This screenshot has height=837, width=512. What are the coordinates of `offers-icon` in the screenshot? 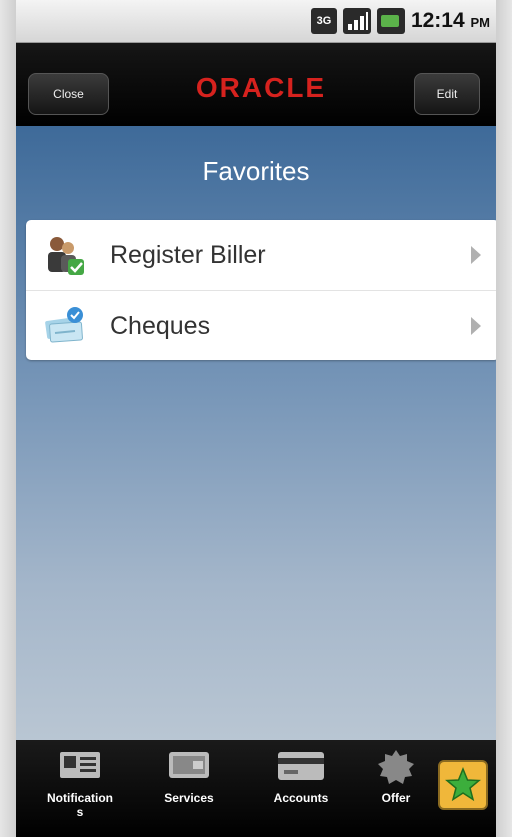 It's located at (396, 767).